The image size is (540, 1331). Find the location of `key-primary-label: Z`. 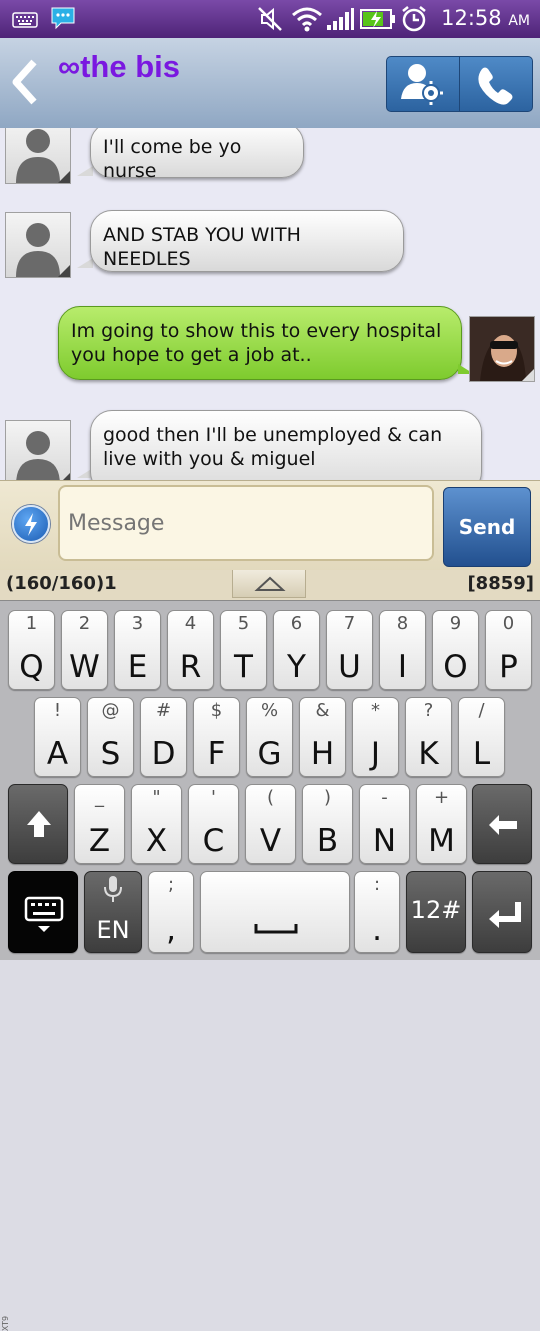

key-primary-label: Z is located at coordinates (99, 841).